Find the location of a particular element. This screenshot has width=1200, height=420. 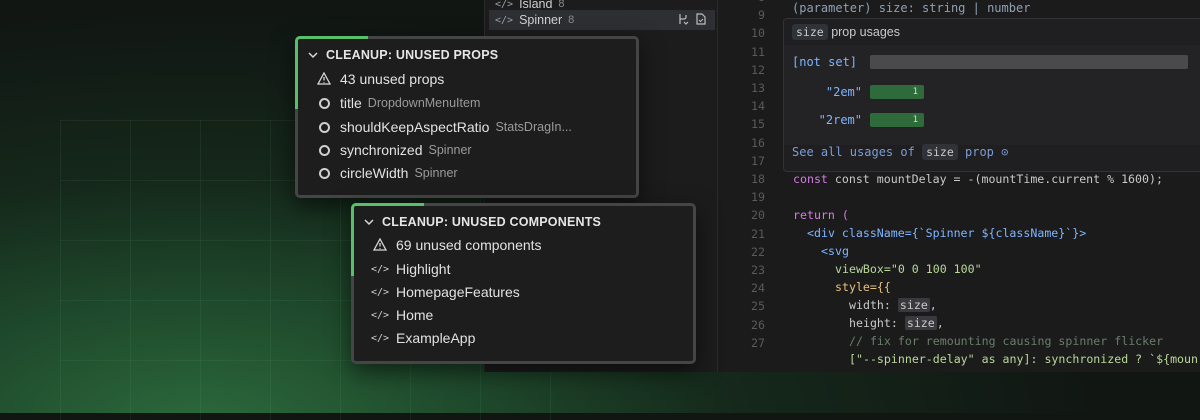

code-line: width: size, is located at coordinates (893, 305).